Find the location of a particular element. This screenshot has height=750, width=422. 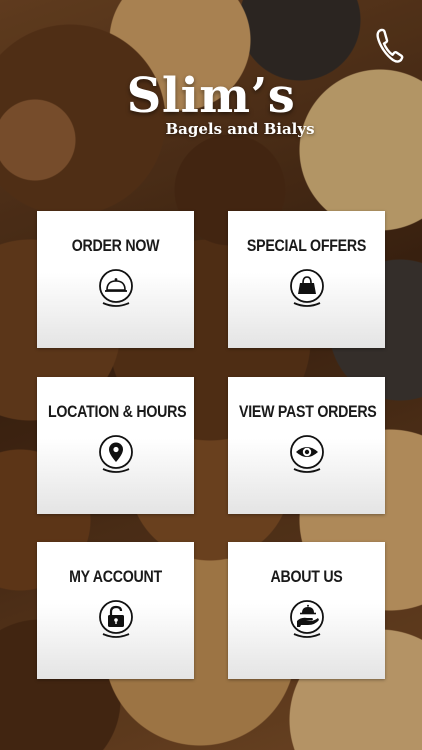

call-button is located at coordinates (390, 45).